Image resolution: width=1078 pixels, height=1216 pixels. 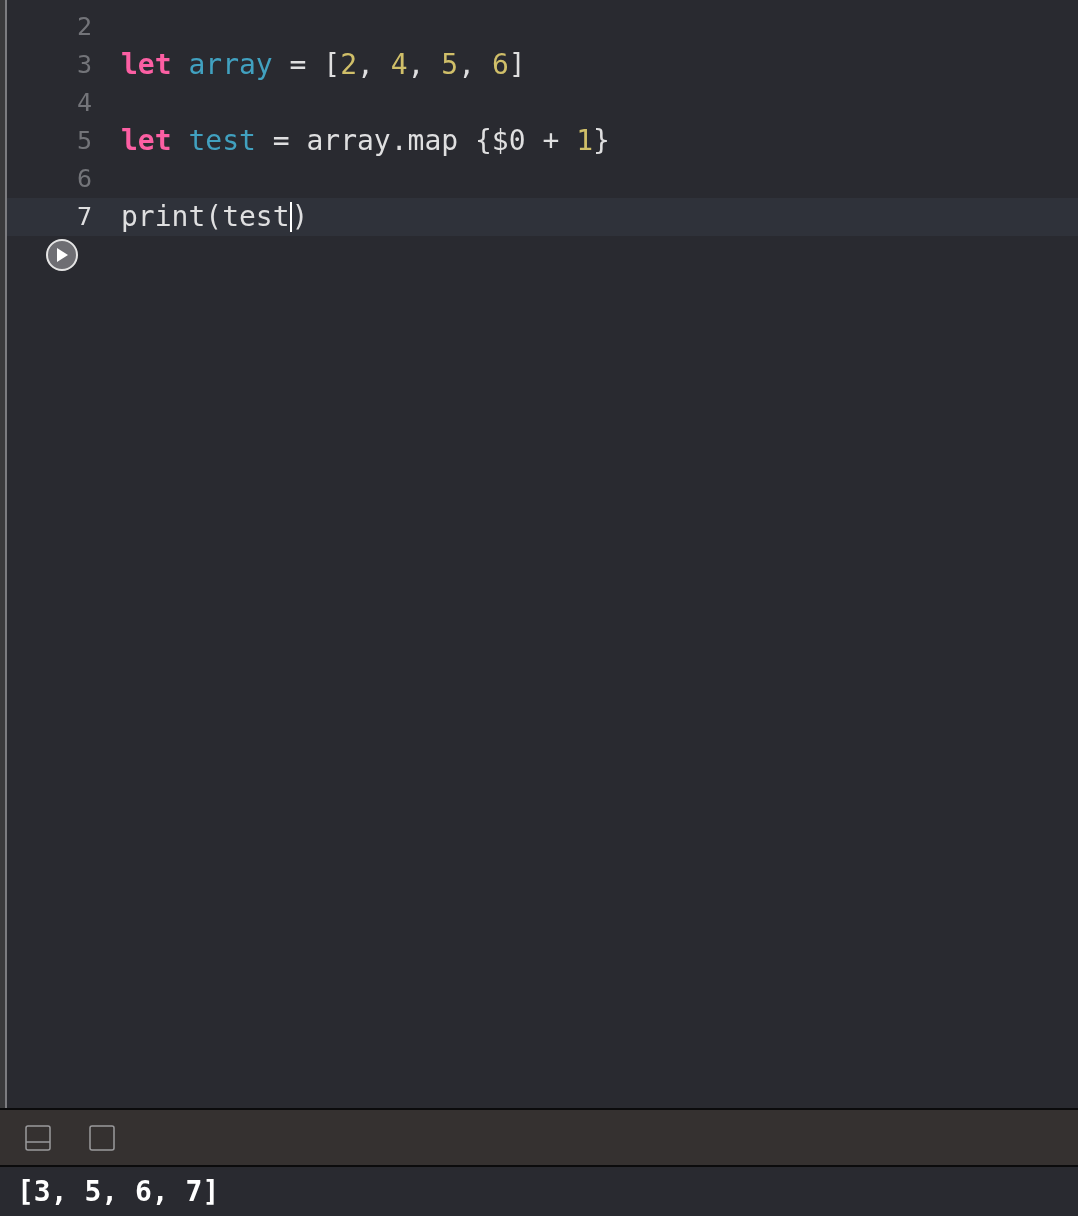 I want to click on line-number: 7, so click(x=83, y=217).